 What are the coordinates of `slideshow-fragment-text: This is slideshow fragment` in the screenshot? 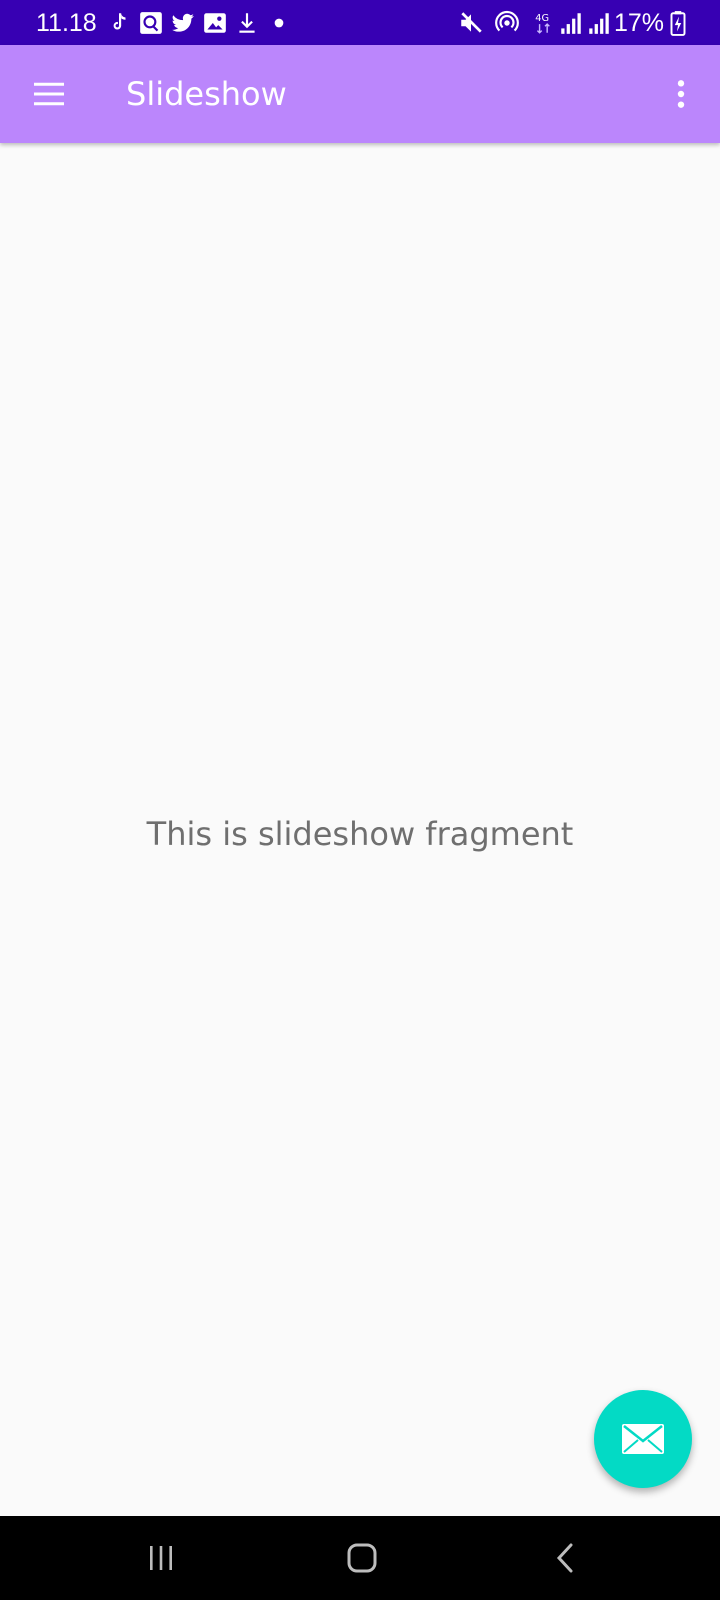 It's located at (360, 834).